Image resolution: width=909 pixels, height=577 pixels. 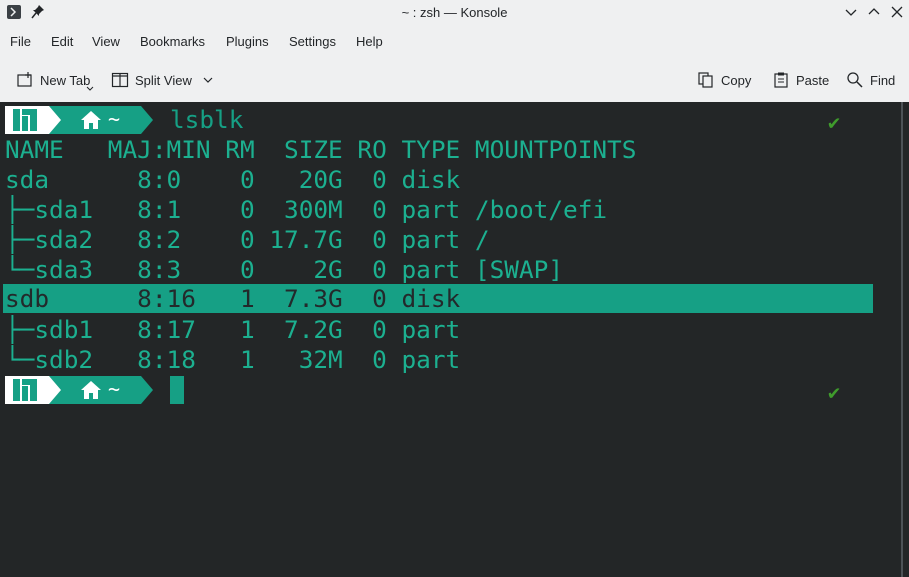 I want to click on output-row: sdb 8:16 1 7.3G 0 disk, so click(x=233, y=298).